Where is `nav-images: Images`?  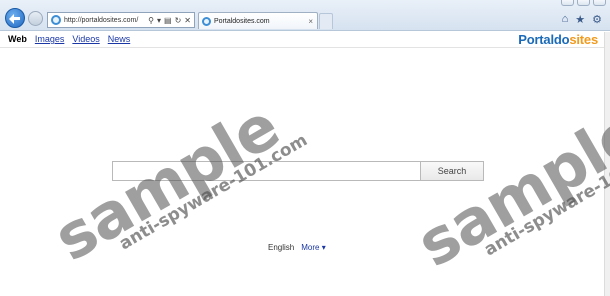 nav-images: Images is located at coordinates (50, 39).